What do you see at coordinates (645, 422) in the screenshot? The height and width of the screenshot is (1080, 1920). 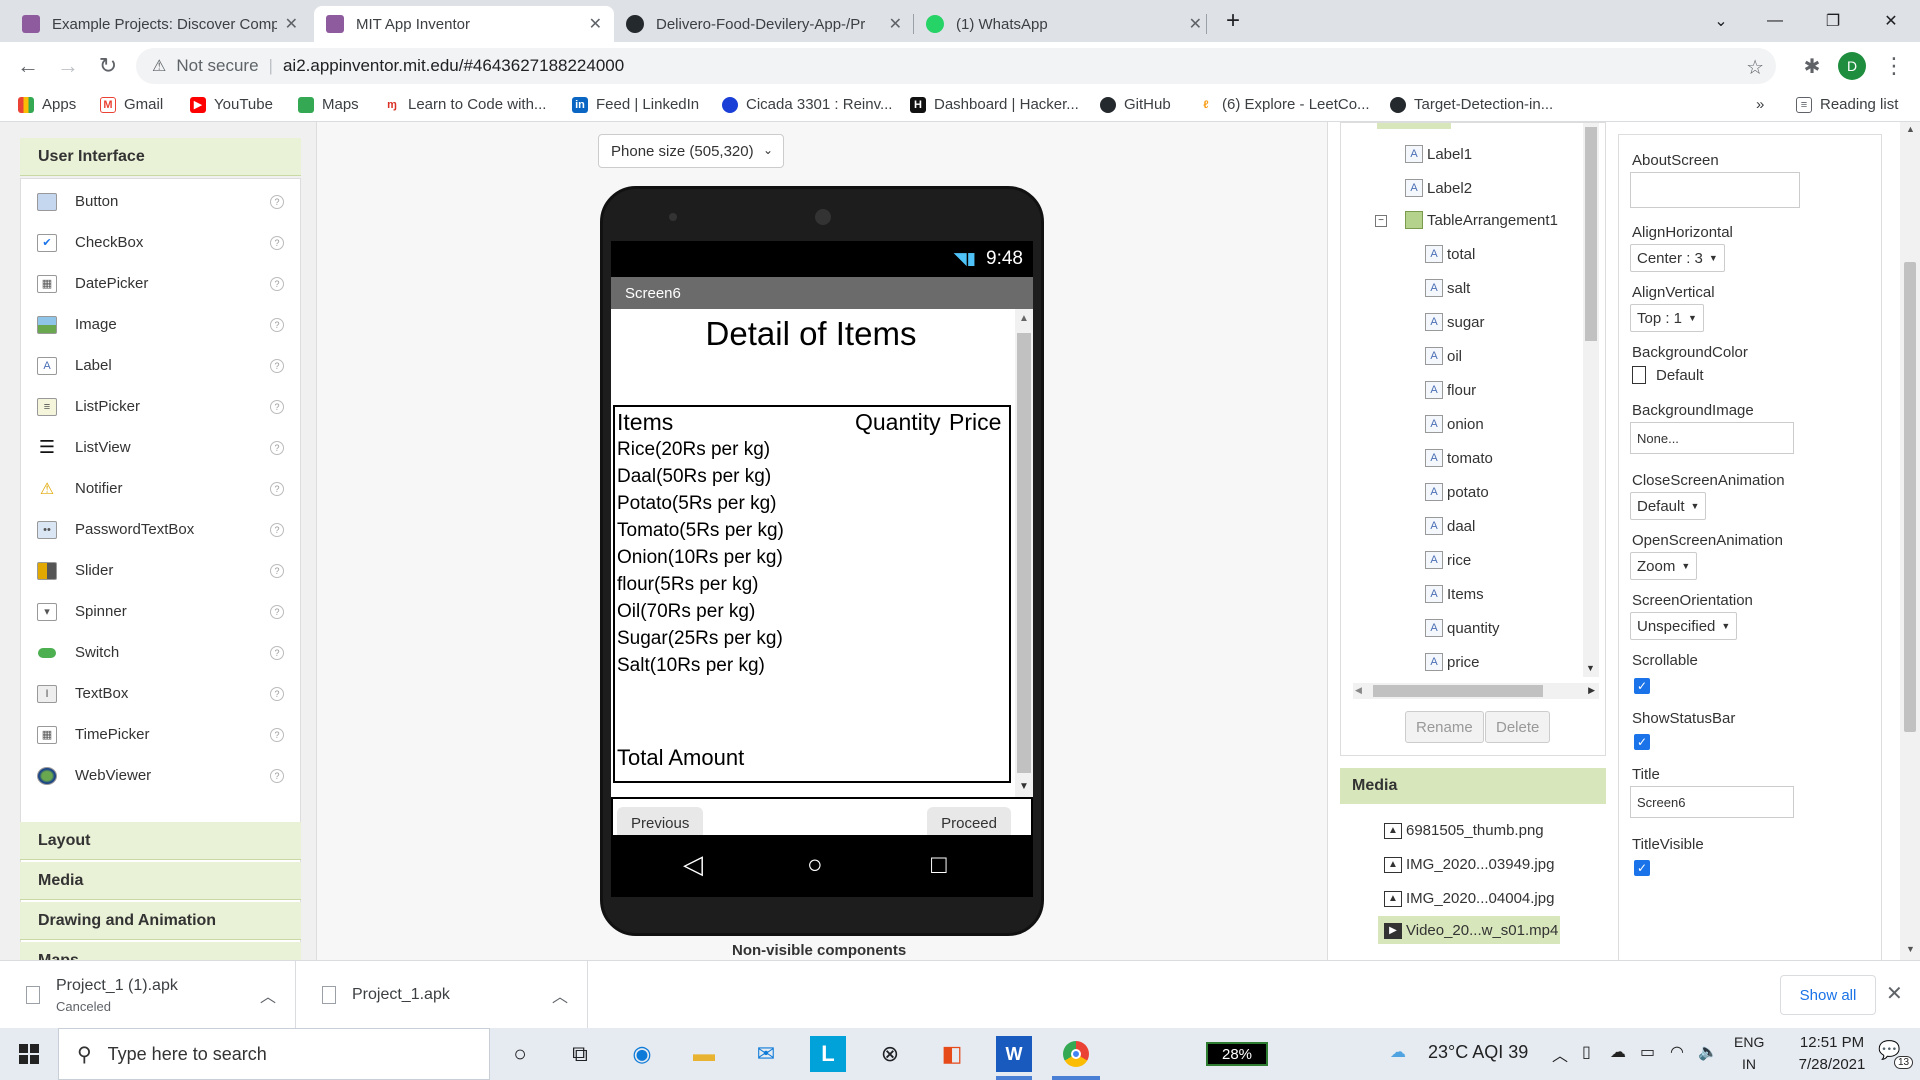 I see `header-items: Items` at bounding box center [645, 422].